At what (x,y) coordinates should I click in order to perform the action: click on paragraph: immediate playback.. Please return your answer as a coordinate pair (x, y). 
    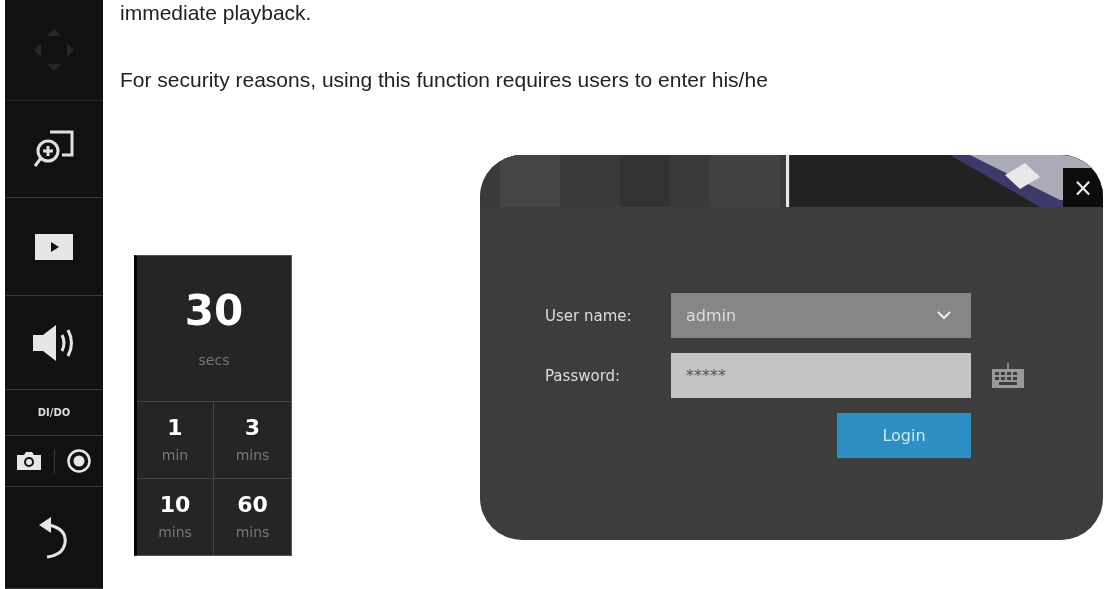
    Looking at the image, I should click on (216, 13).